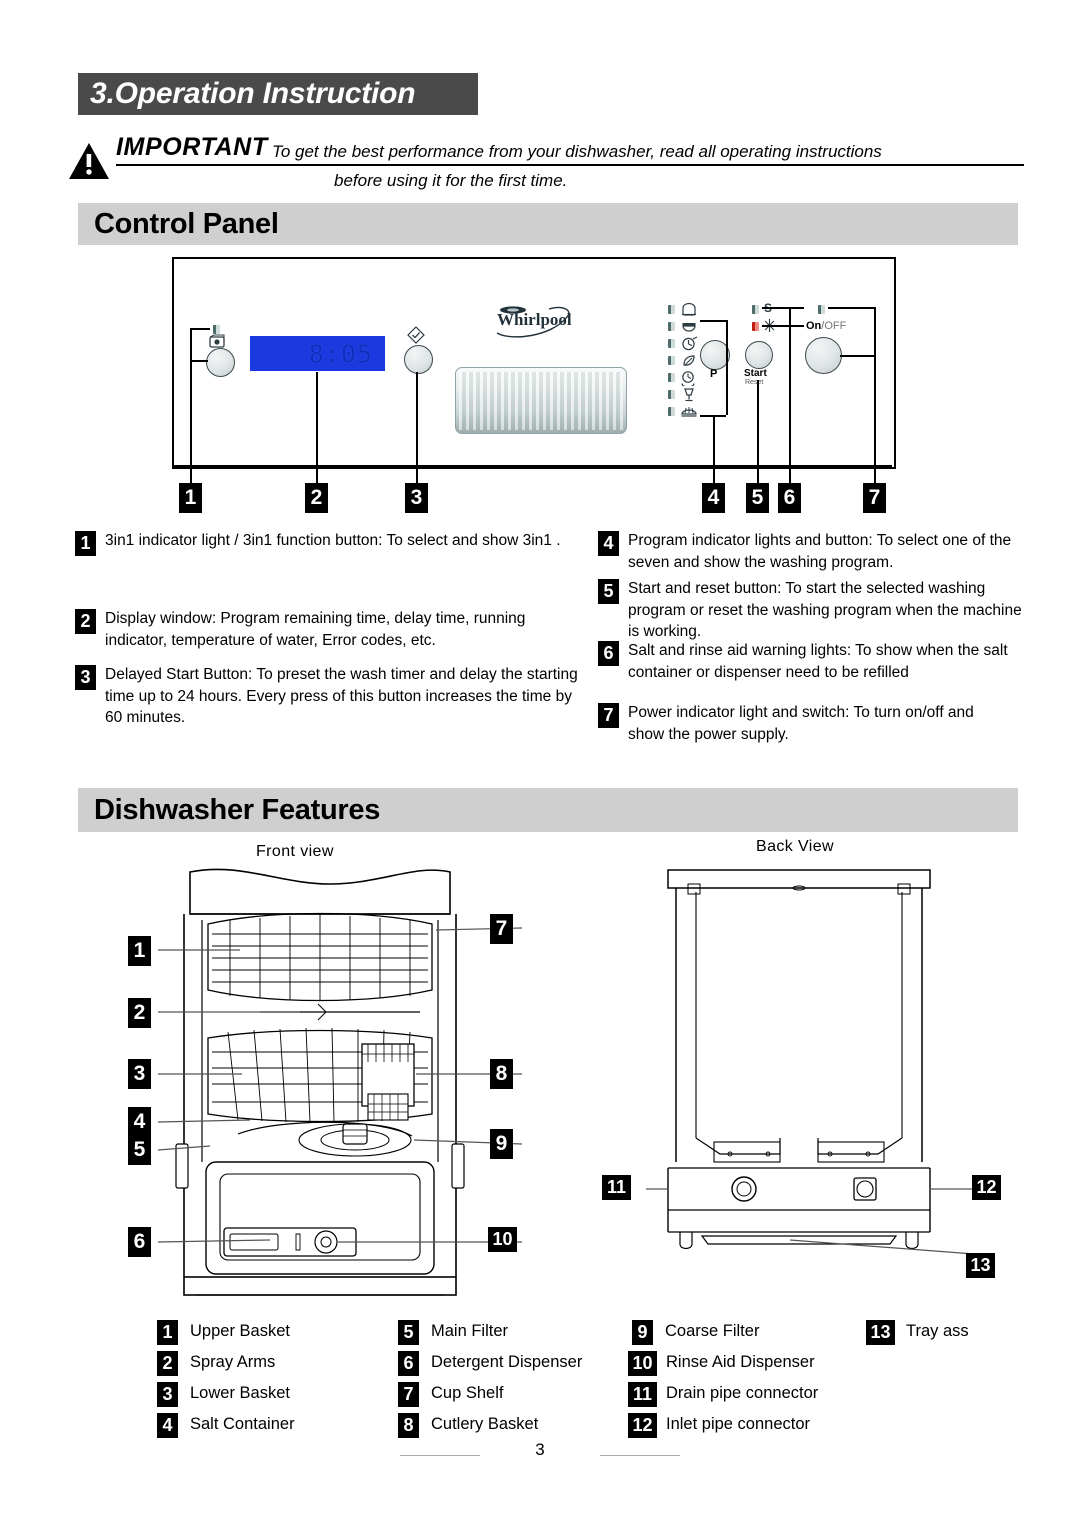 Image resolution: width=1080 pixels, height=1527 pixels. What do you see at coordinates (642, 1394) in the screenshot?
I see `legend-chip-11: 11` at bounding box center [642, 1394].